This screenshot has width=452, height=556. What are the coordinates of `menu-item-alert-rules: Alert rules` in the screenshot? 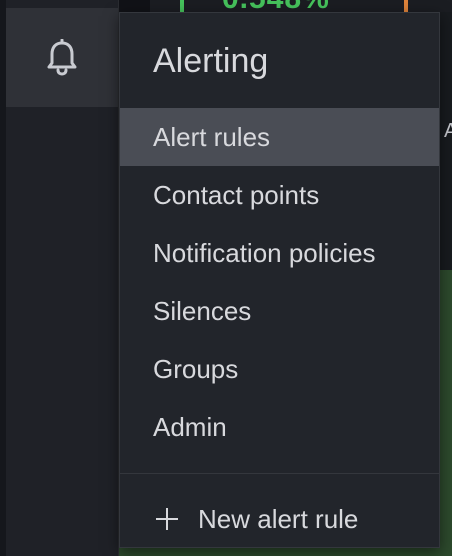 It's located at (279, 137).